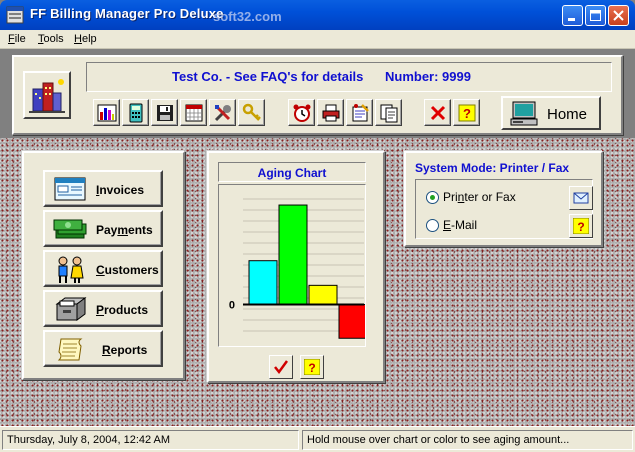  I want to click on scroll-icon, so click(70, 349).